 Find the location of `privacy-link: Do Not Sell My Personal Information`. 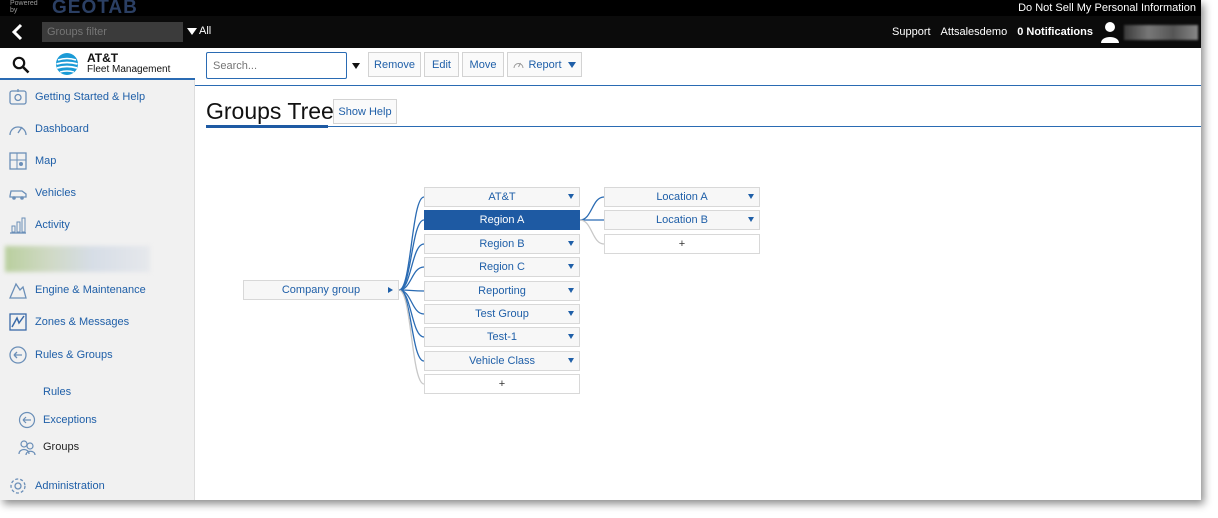

privacy-link: Do Not Sell My Personal Information is located at coordinates (1107, 8).